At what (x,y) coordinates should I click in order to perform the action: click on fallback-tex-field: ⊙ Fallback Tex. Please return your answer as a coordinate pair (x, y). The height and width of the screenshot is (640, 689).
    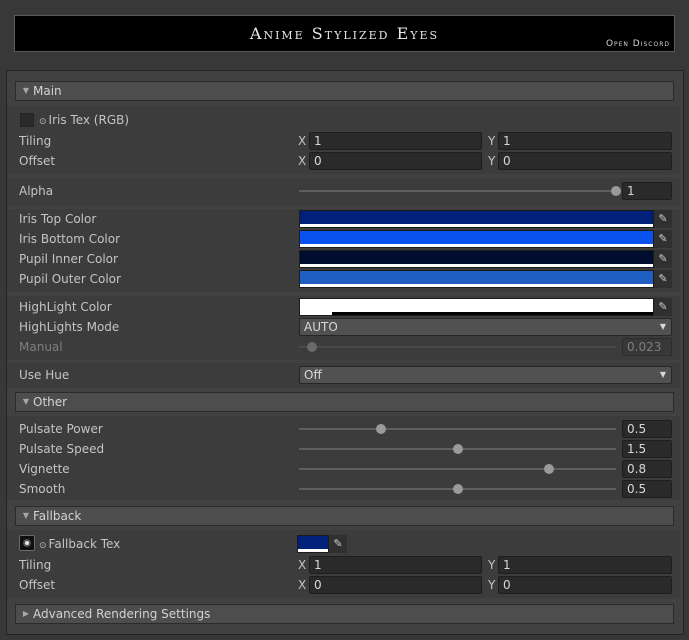
    Looking at the image, I should click on (79, 544).